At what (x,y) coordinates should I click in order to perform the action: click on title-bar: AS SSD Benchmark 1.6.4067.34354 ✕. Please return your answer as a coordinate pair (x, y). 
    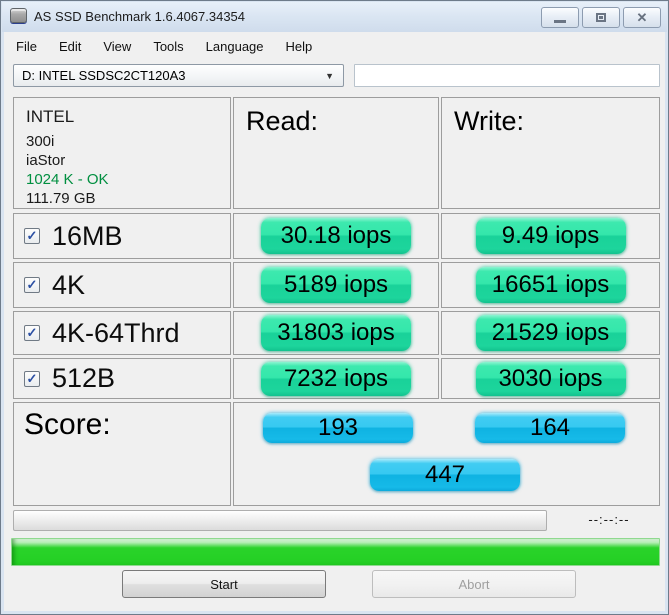
    Looking at the image, I should click on (334, 17).